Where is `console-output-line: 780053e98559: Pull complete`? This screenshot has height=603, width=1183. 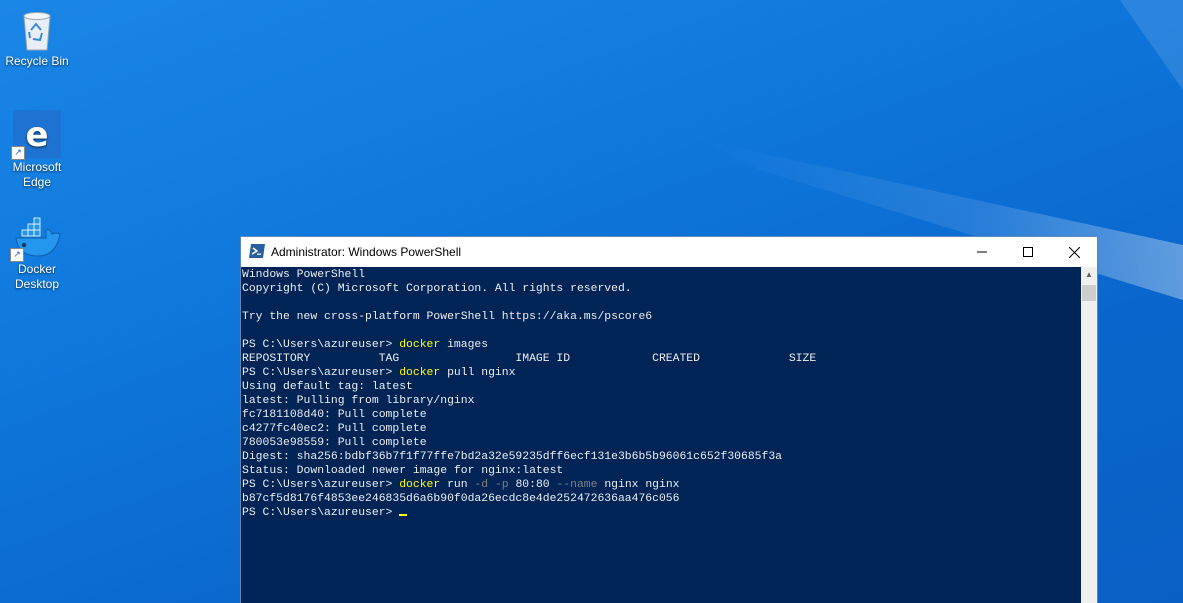 console-output-line: 780053e98559: Pull complete is located at coordinates (661, 443).